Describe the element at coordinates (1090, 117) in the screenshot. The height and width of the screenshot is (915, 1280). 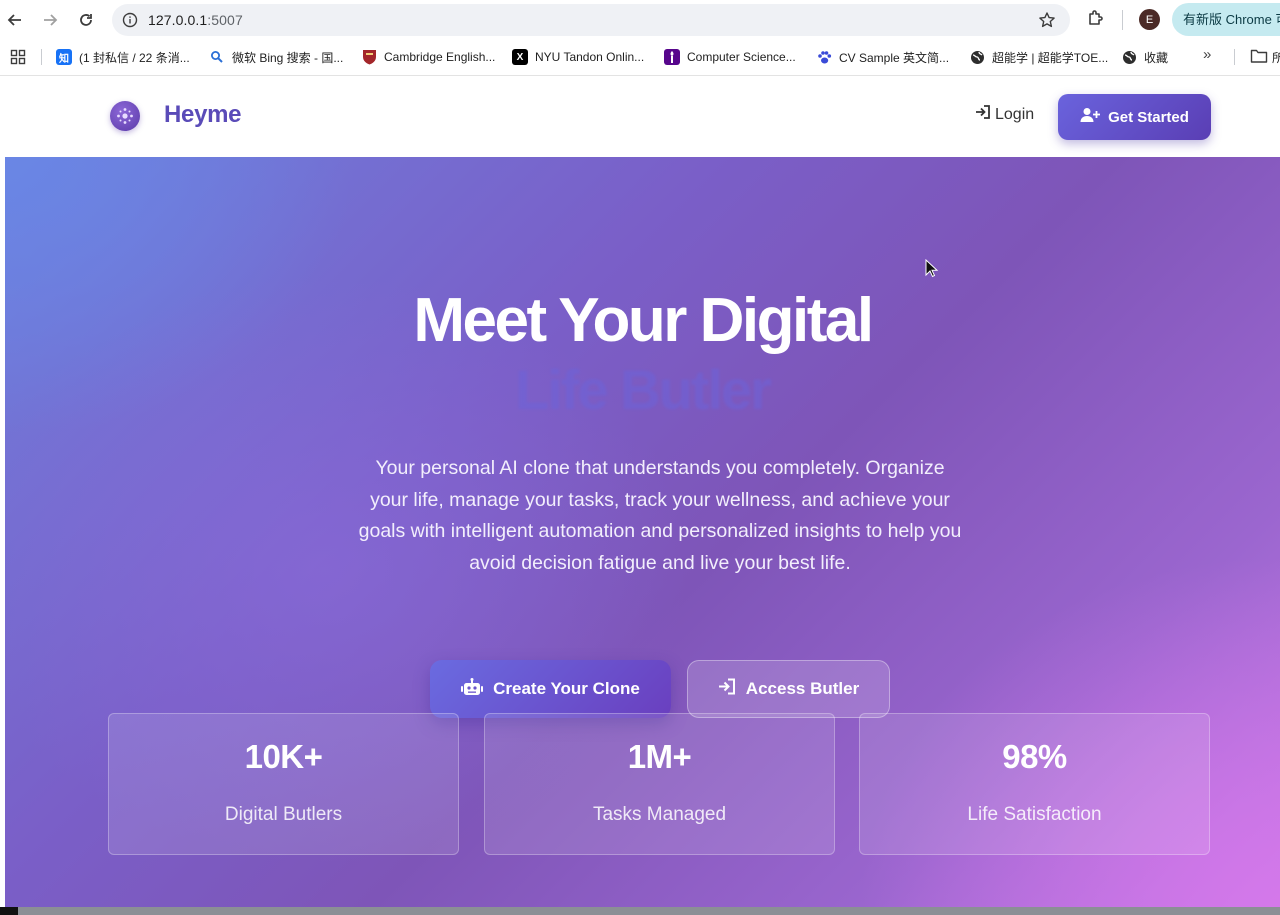
I see `user-plus-icon` at that location.